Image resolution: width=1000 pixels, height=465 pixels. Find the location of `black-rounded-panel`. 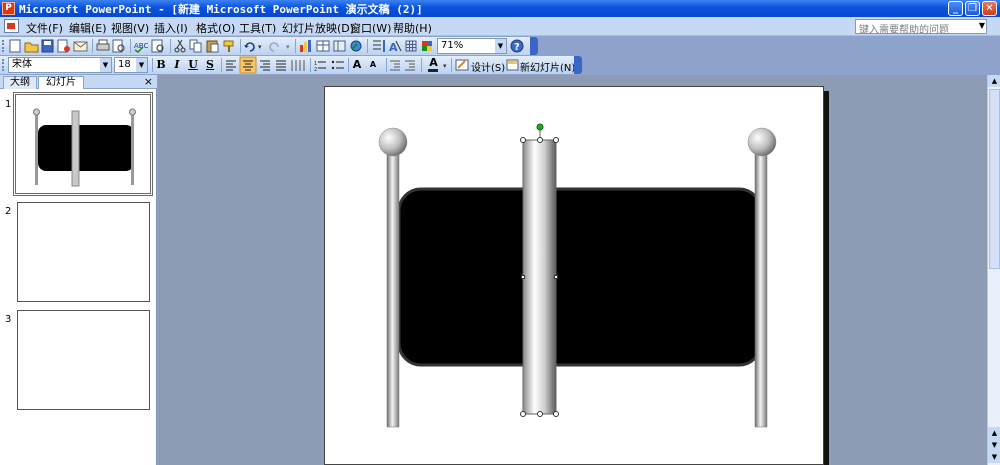

black-rounded-panel is located at coordinates (580, 277).